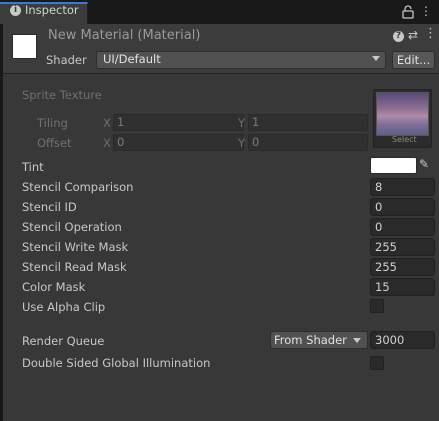 This screenshot has height=421, width=439. What do you see at coordinates (308, 142) in the screenshot?
I see `offset-y-field: 0` at bounding box center [308, 142].